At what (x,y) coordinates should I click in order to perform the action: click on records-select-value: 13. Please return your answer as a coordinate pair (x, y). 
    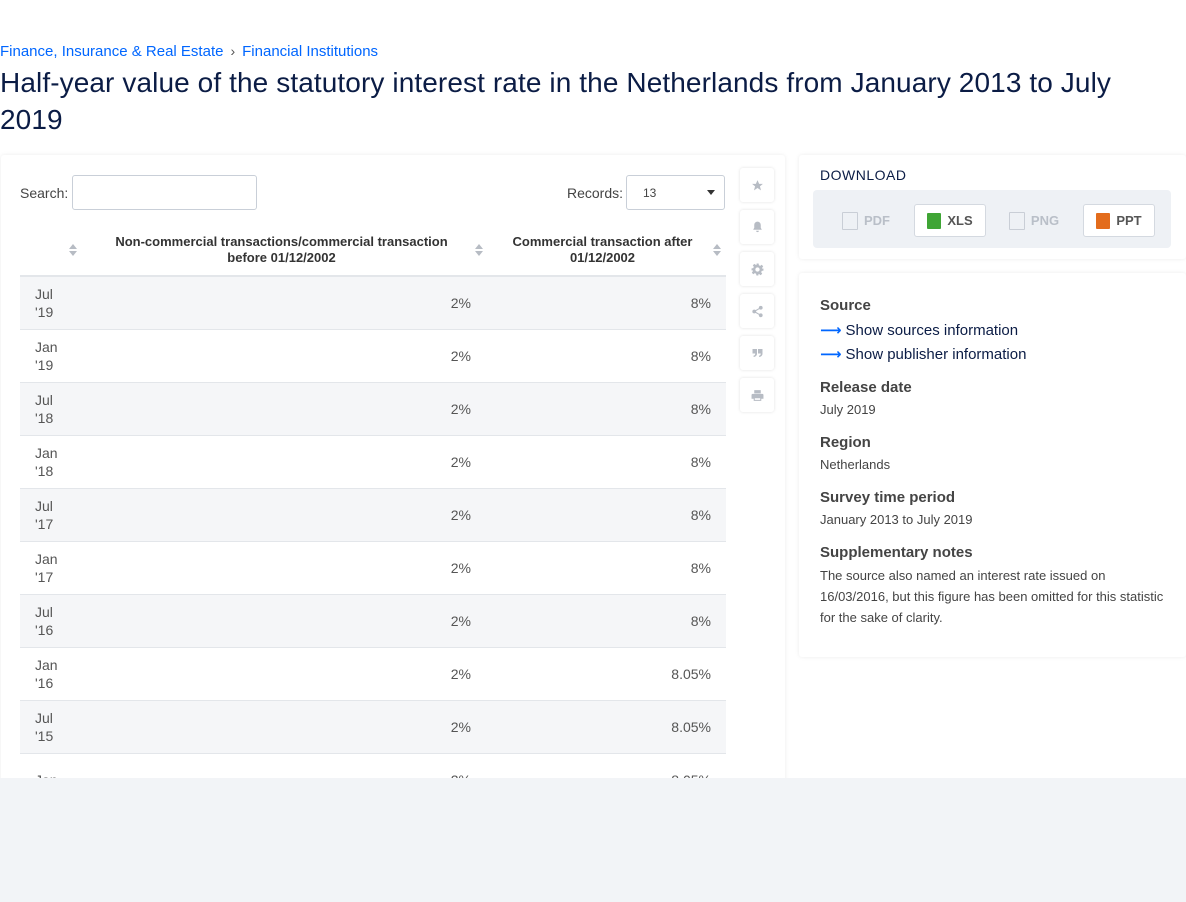
    Looking at the image, I should click on (650, 193).